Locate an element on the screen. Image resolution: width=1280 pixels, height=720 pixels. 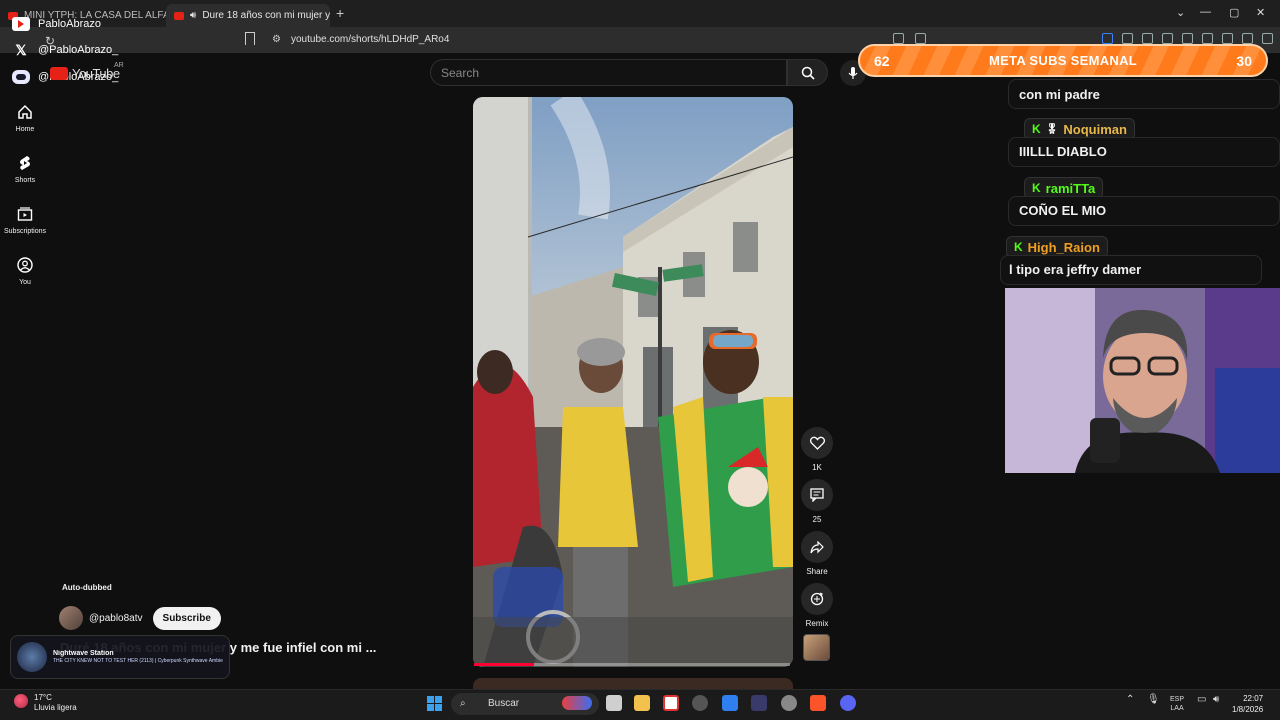
remix-icon is located at coordinates (817, 599).